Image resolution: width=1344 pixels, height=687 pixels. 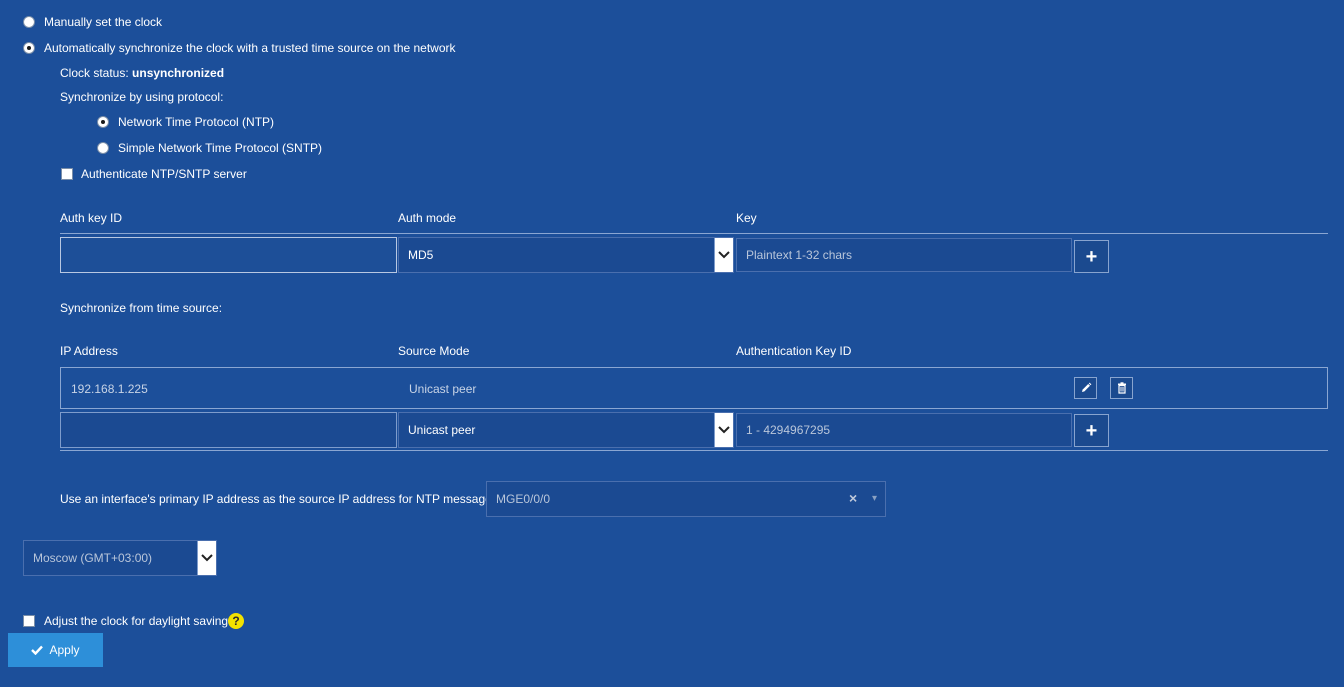 I want to click on clock-status: Clock status: unsynchronized, so click(x=142, y=73).